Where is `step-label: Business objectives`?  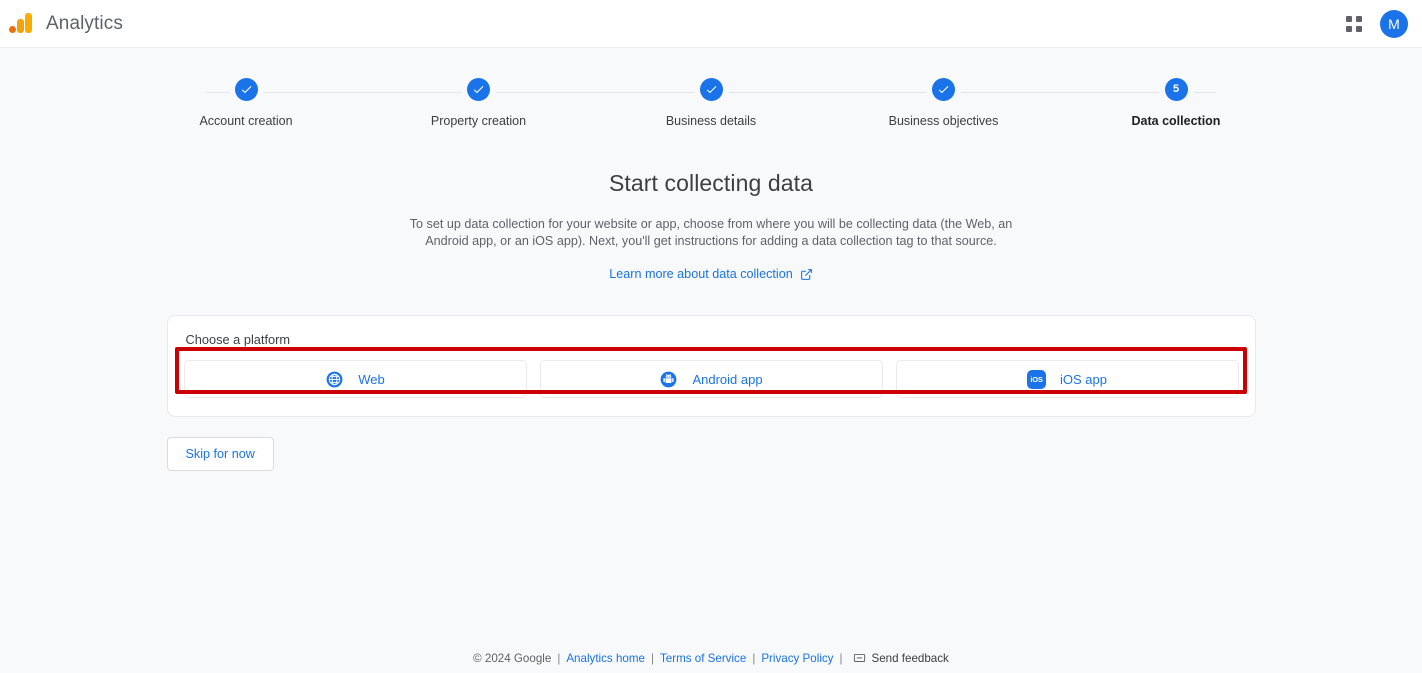
step-label: Business objectives is located at coordinates (943, 121).